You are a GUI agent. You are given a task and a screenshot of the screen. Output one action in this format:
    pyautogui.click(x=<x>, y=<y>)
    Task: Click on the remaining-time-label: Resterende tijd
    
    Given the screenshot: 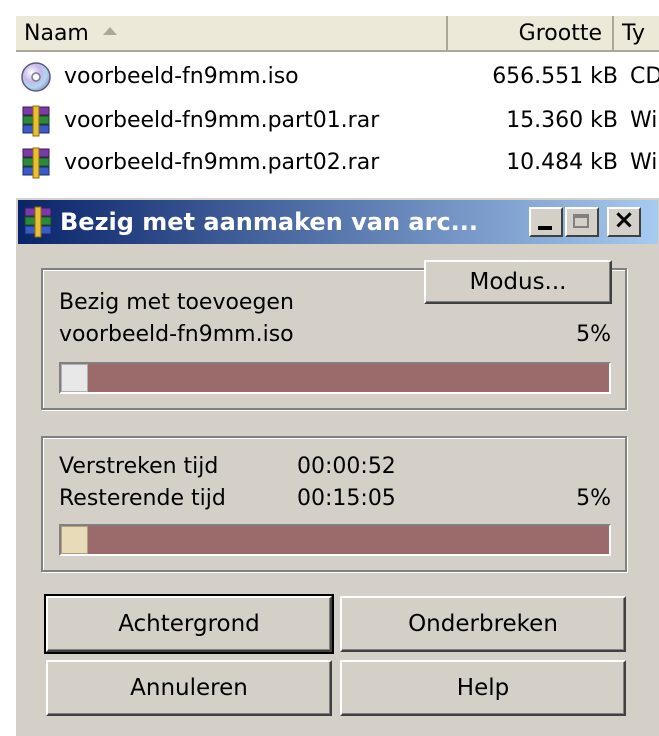 What is the action you would take?
    pyautogui.click(x=142, y=498)
    